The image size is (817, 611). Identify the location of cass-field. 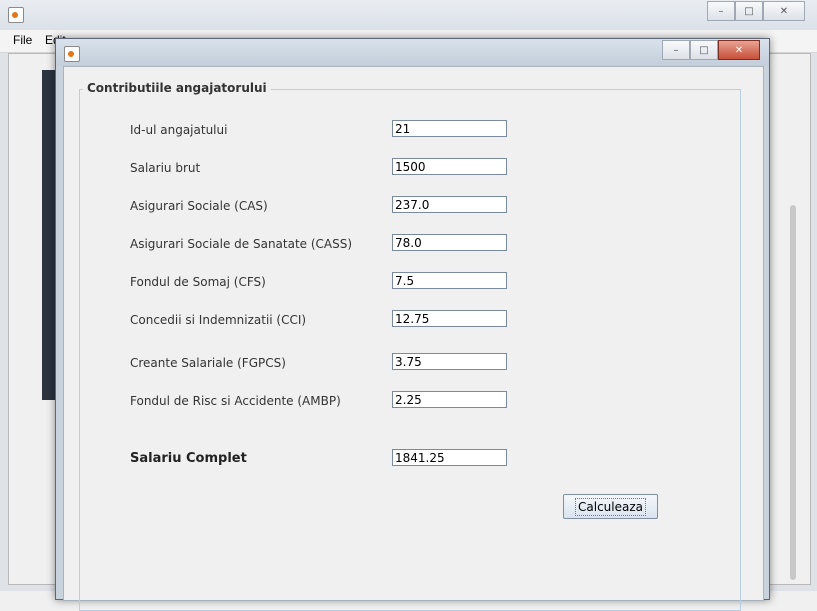
(449, 242).